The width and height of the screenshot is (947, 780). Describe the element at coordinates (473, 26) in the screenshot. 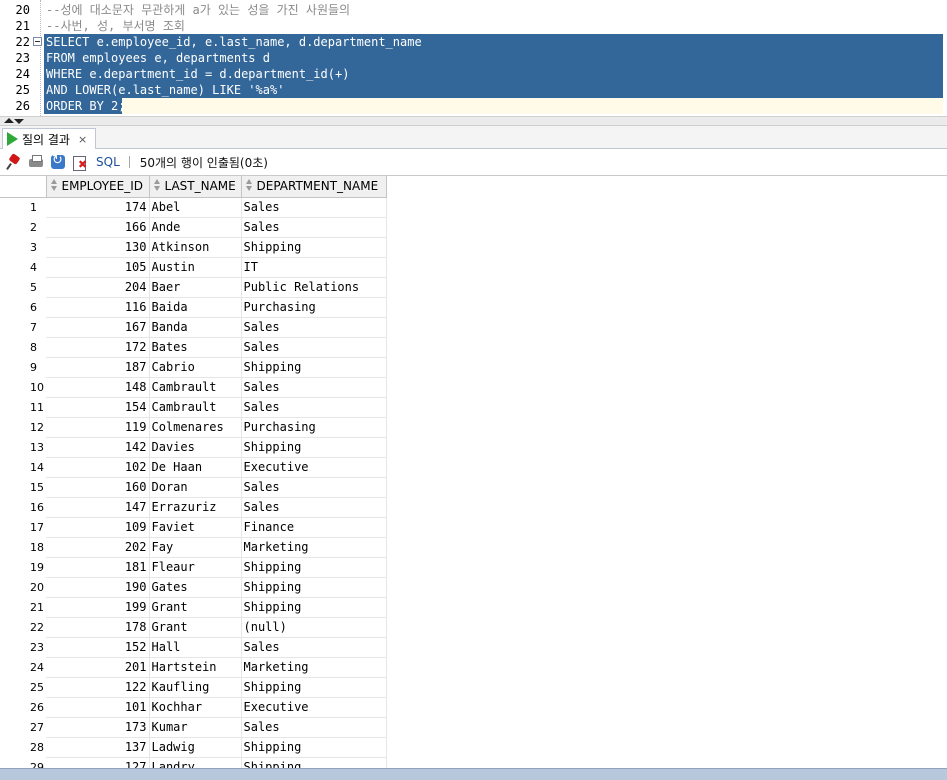

I see `code-line: 21 --사번, 성, 부서명 조회` at that location.